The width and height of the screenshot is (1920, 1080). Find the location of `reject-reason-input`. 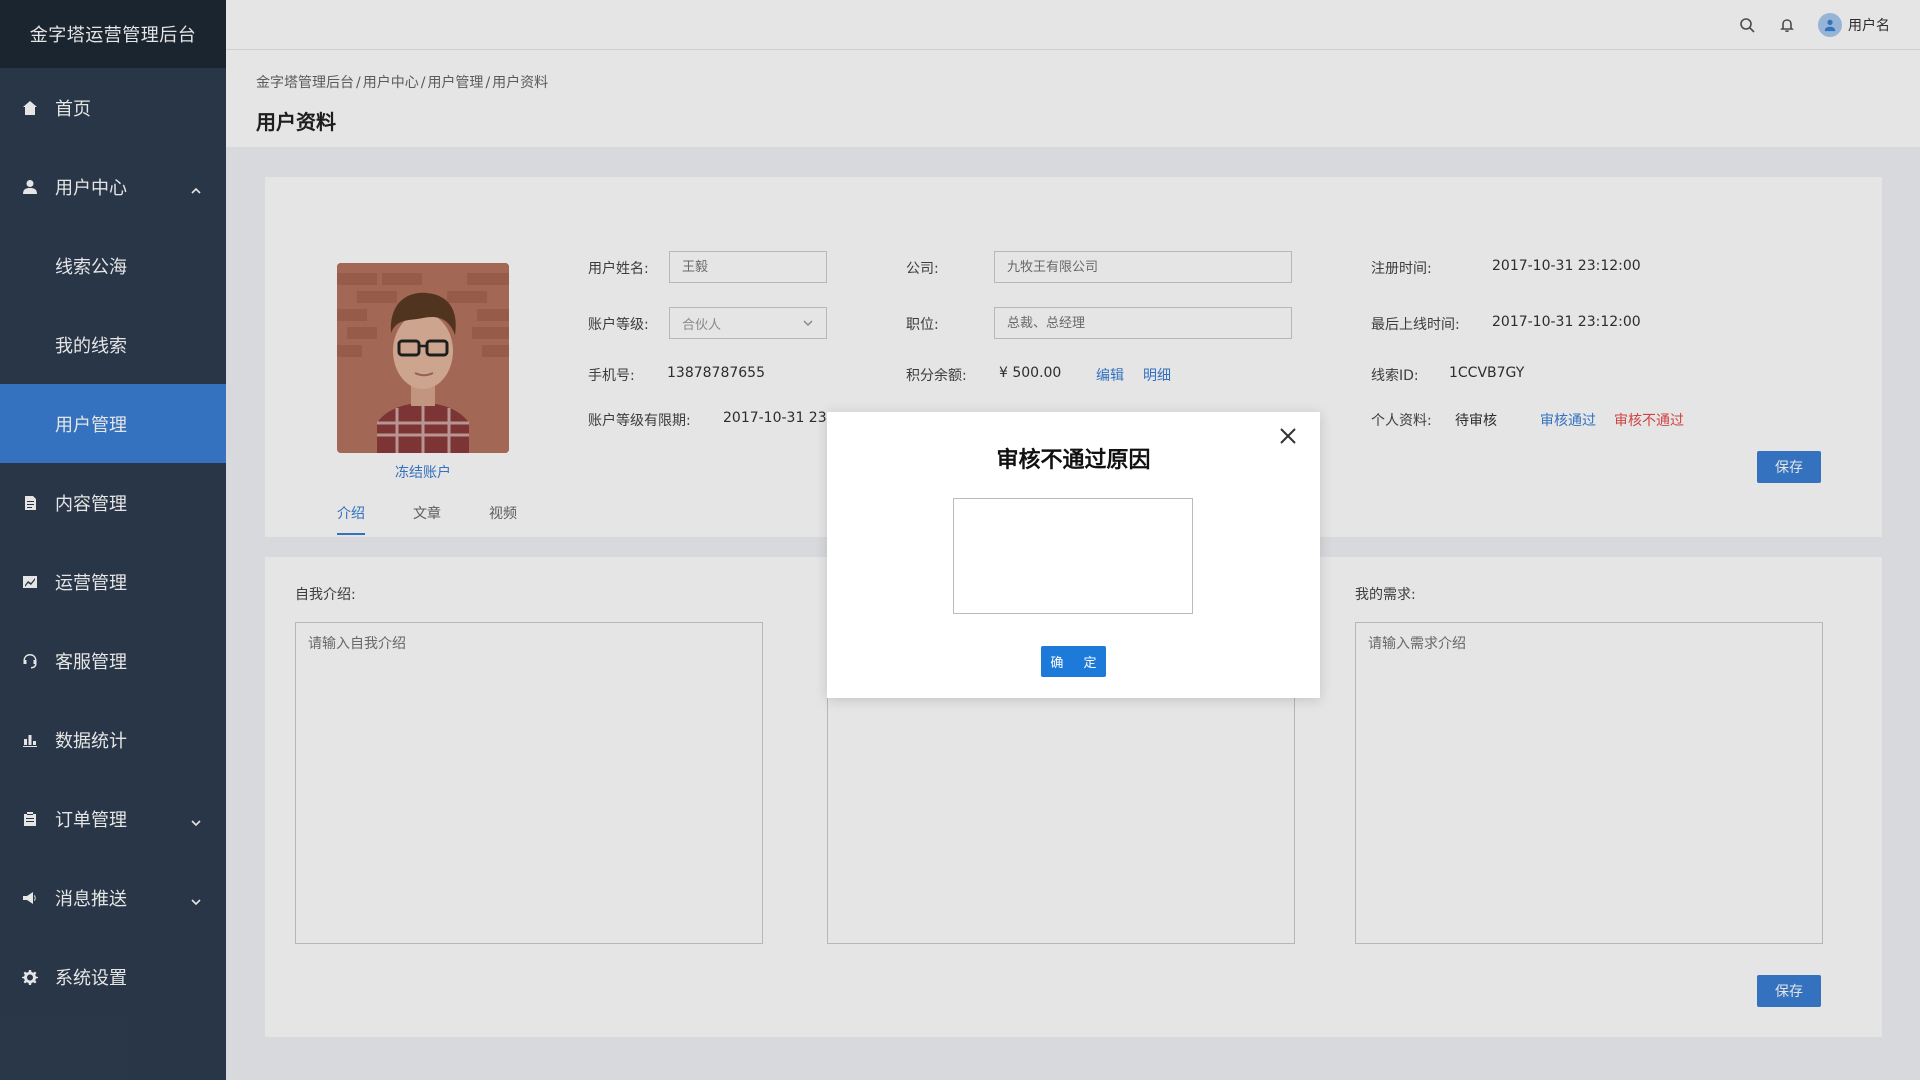

reject-reason-input is located at coordinates (1073, 556).